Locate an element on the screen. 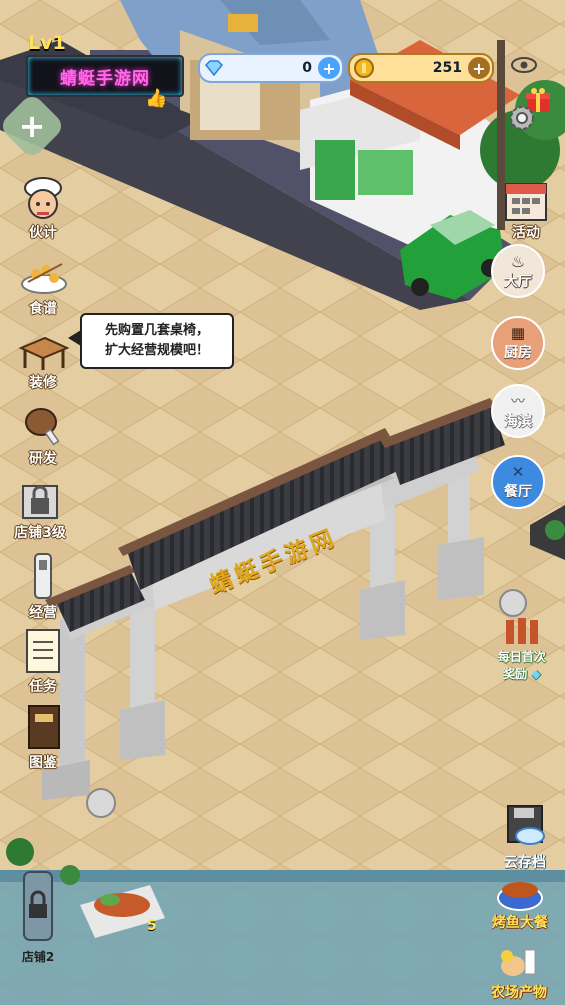  daily-reward-button: 每日首次 奖励 ◆ is located at coordinates (522, 647).